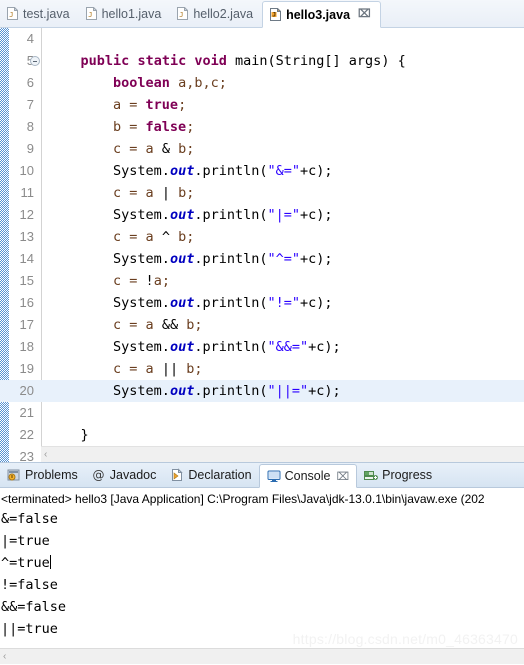 The width and height of the screenshot is (524, 665). Describe the element at coordinates (262, 541) in the screenshot. I see `console-output-line: |=true` at that location.